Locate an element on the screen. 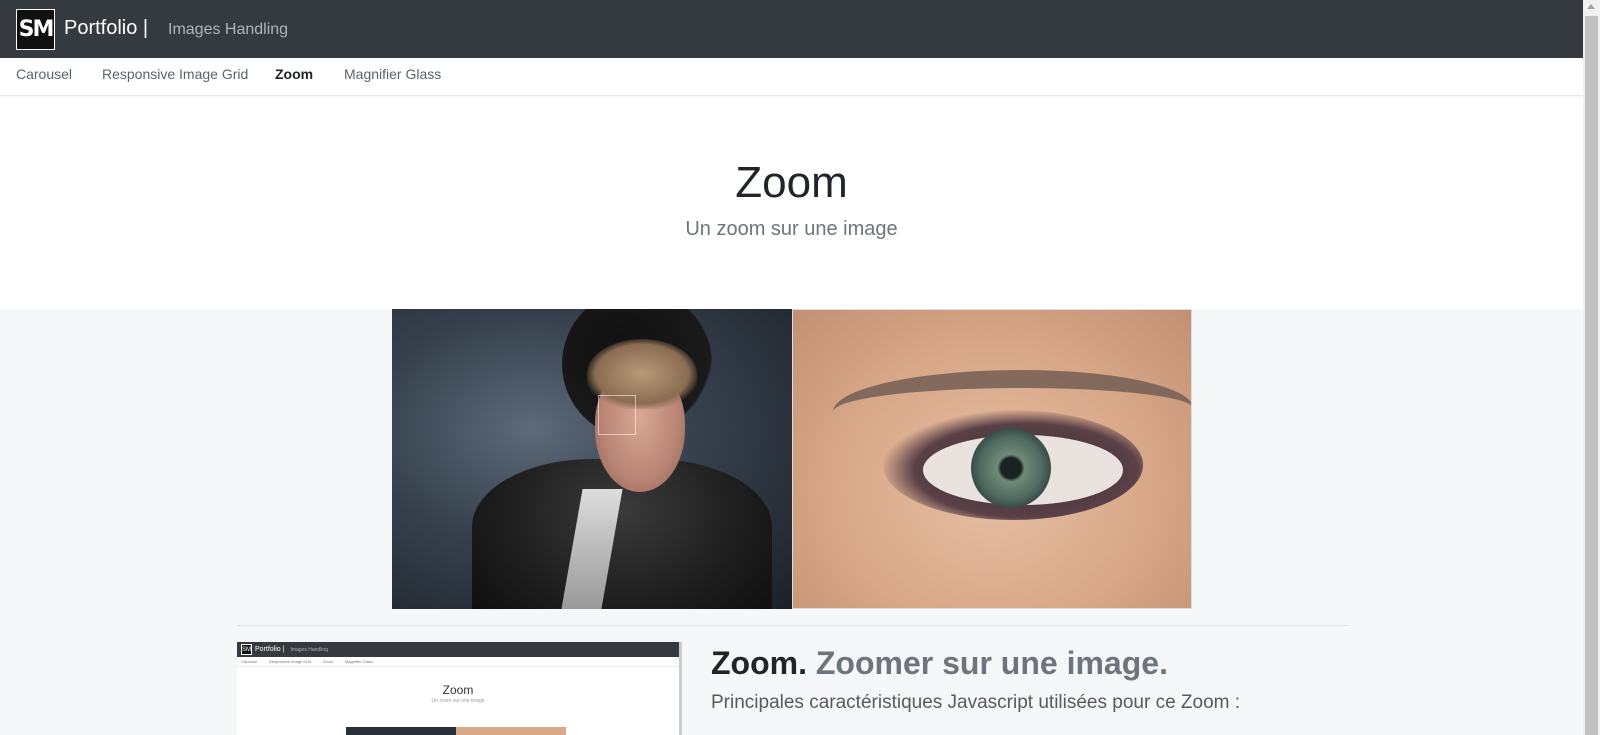 This screenshot has height=735, width=1600. thumbnail-brand: Portfolio | is located at coordinates (270, 649).